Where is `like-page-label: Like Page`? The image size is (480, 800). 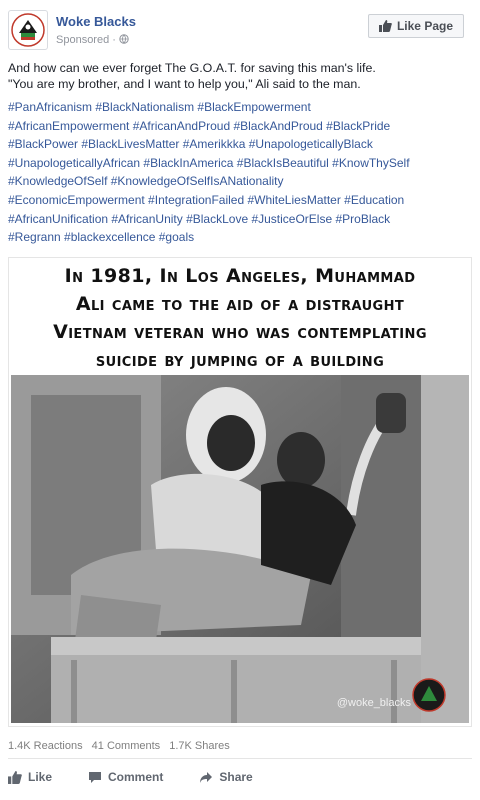
like-page-label: Like Page is located at coordinates (424, 26).